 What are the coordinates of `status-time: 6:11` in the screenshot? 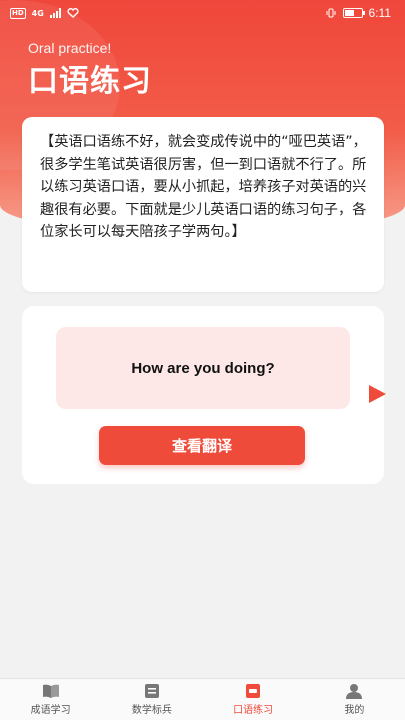 It's located at (379, 13).